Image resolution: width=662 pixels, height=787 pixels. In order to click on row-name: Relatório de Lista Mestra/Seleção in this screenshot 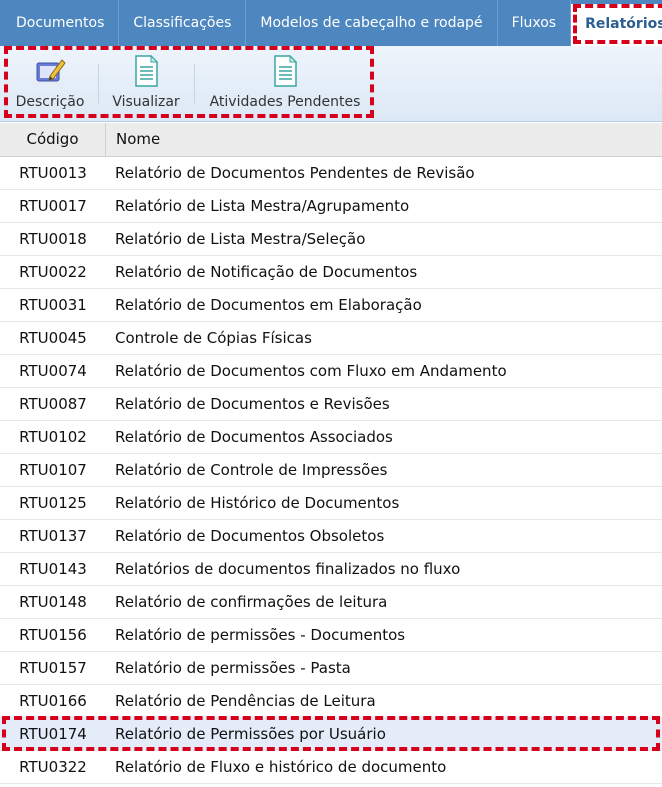, I will do `click(240, 239)`.